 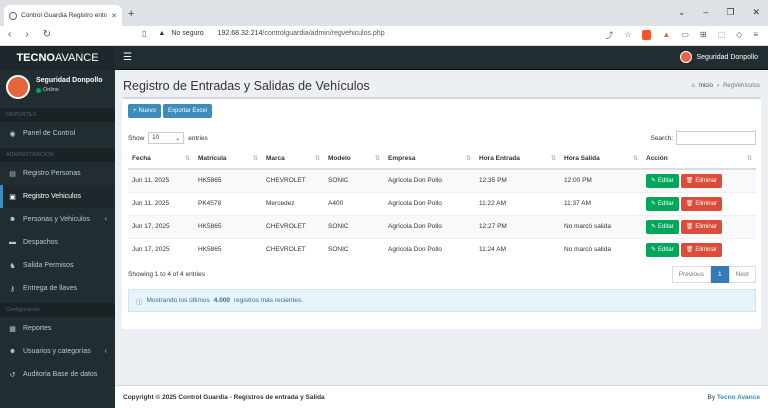 I want to click on footer-brand-link: Tecno Avance, so click(x=738, y=397).